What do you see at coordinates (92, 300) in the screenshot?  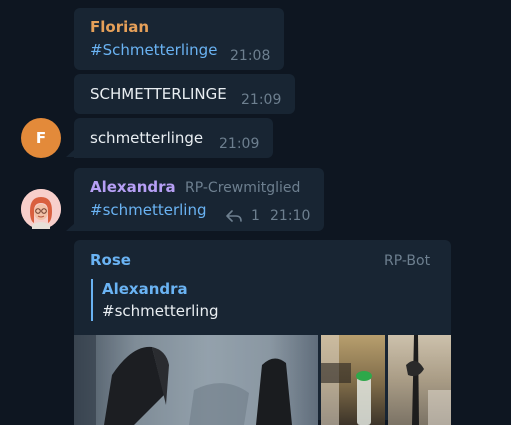 I see `reply-quote-bar` at bounding box center [92, 300].